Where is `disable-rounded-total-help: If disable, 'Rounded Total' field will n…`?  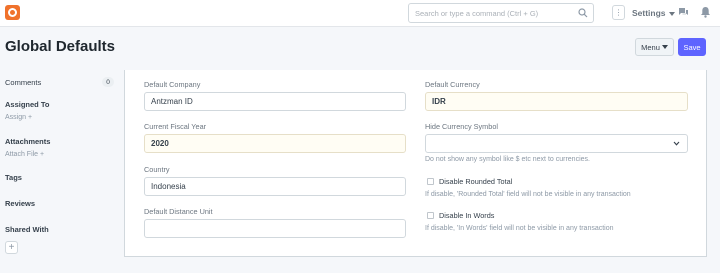 disable-rounded-total-help: If disable, 'Rounded Total' field will n… is located at coordinates (528, 194).